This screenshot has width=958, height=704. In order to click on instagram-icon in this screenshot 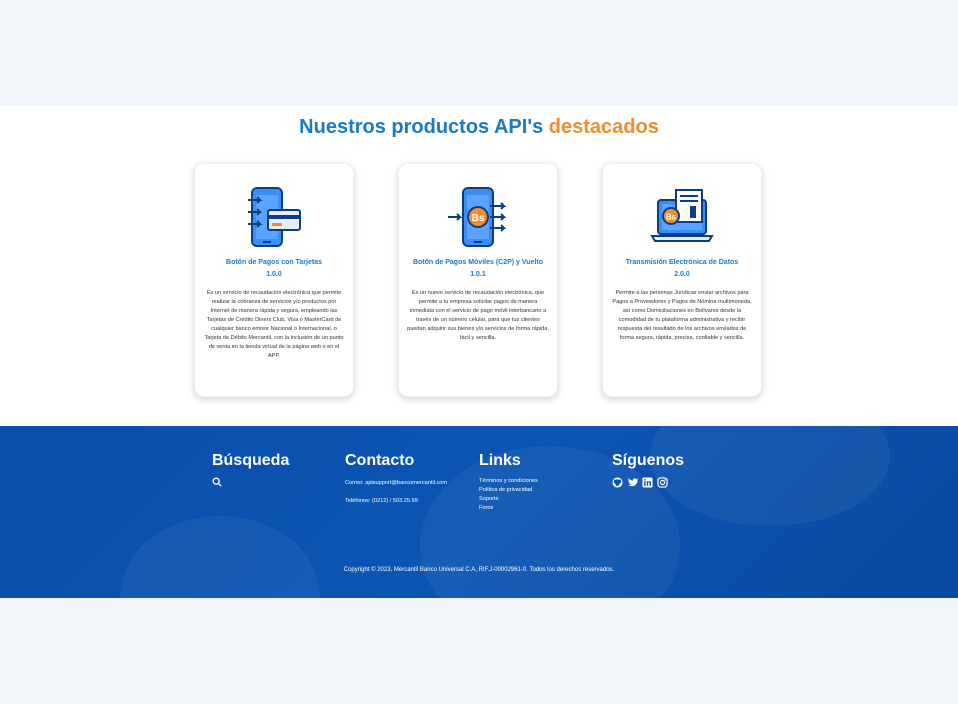, I will do `click(662, 482)`.